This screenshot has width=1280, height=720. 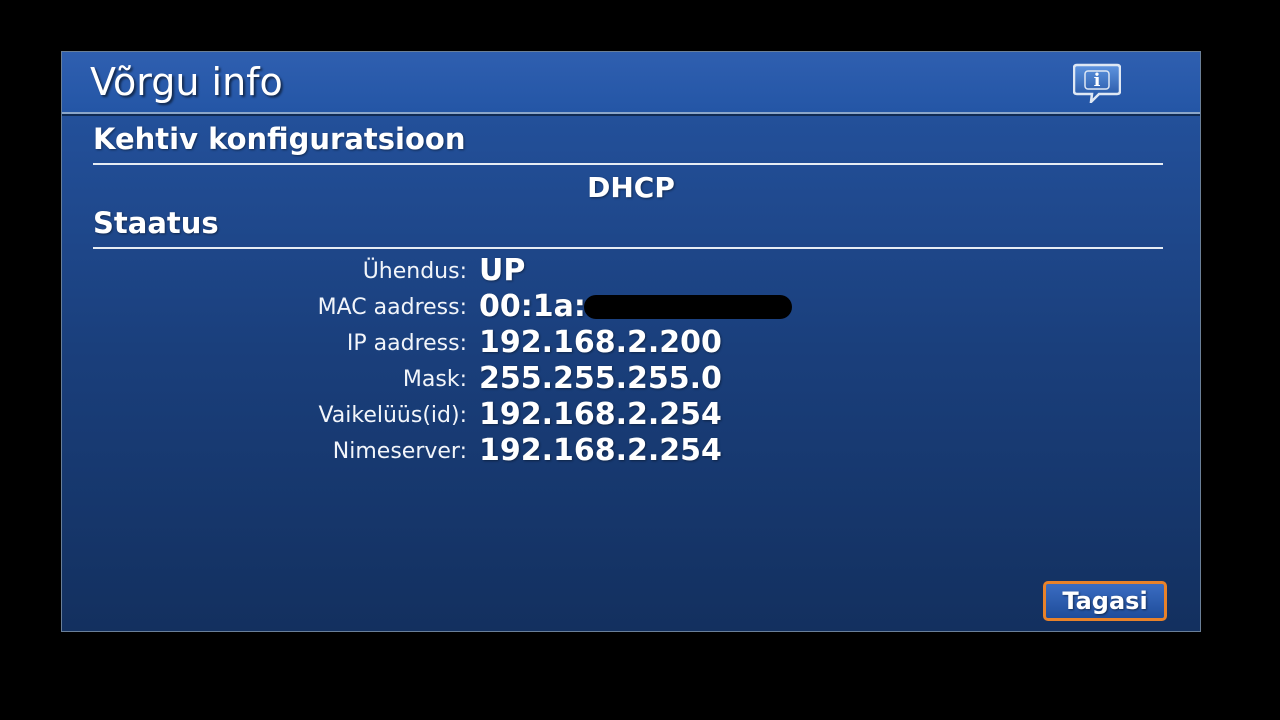 I want to click on status-row-nameserver: Nimeserver: 192.168.2.254, so click(x=631, y=451).